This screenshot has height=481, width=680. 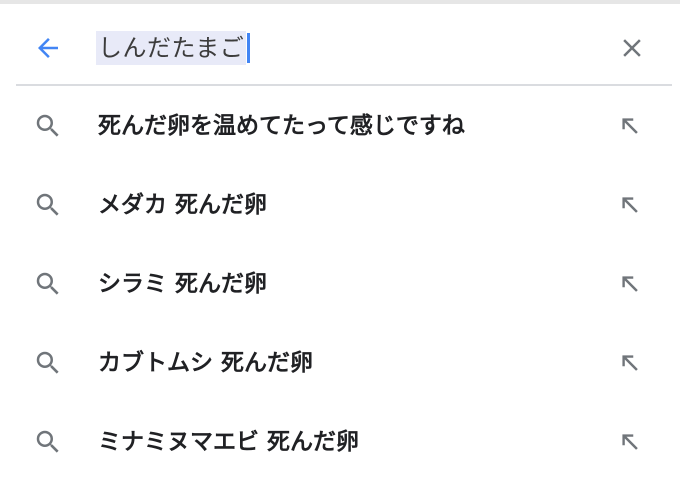 What do you see at coordinates (205, 363) in the screenshot?
I see `suggestion-label: カブトムシ 死んだ卵` at bounding box center [205, 363].